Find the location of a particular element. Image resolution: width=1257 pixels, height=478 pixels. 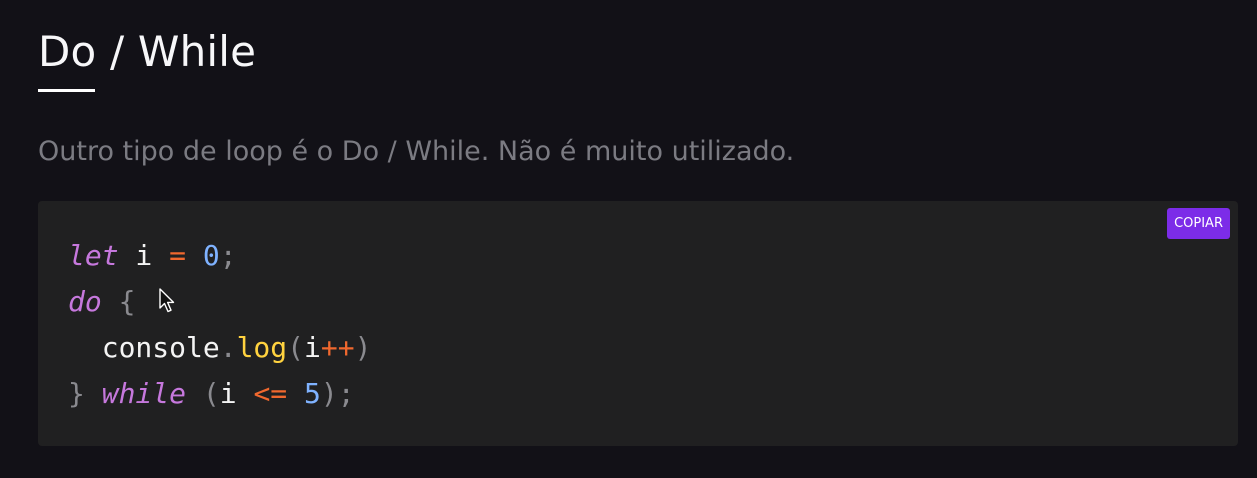

code-token: log is located at coordinates (262, 347).